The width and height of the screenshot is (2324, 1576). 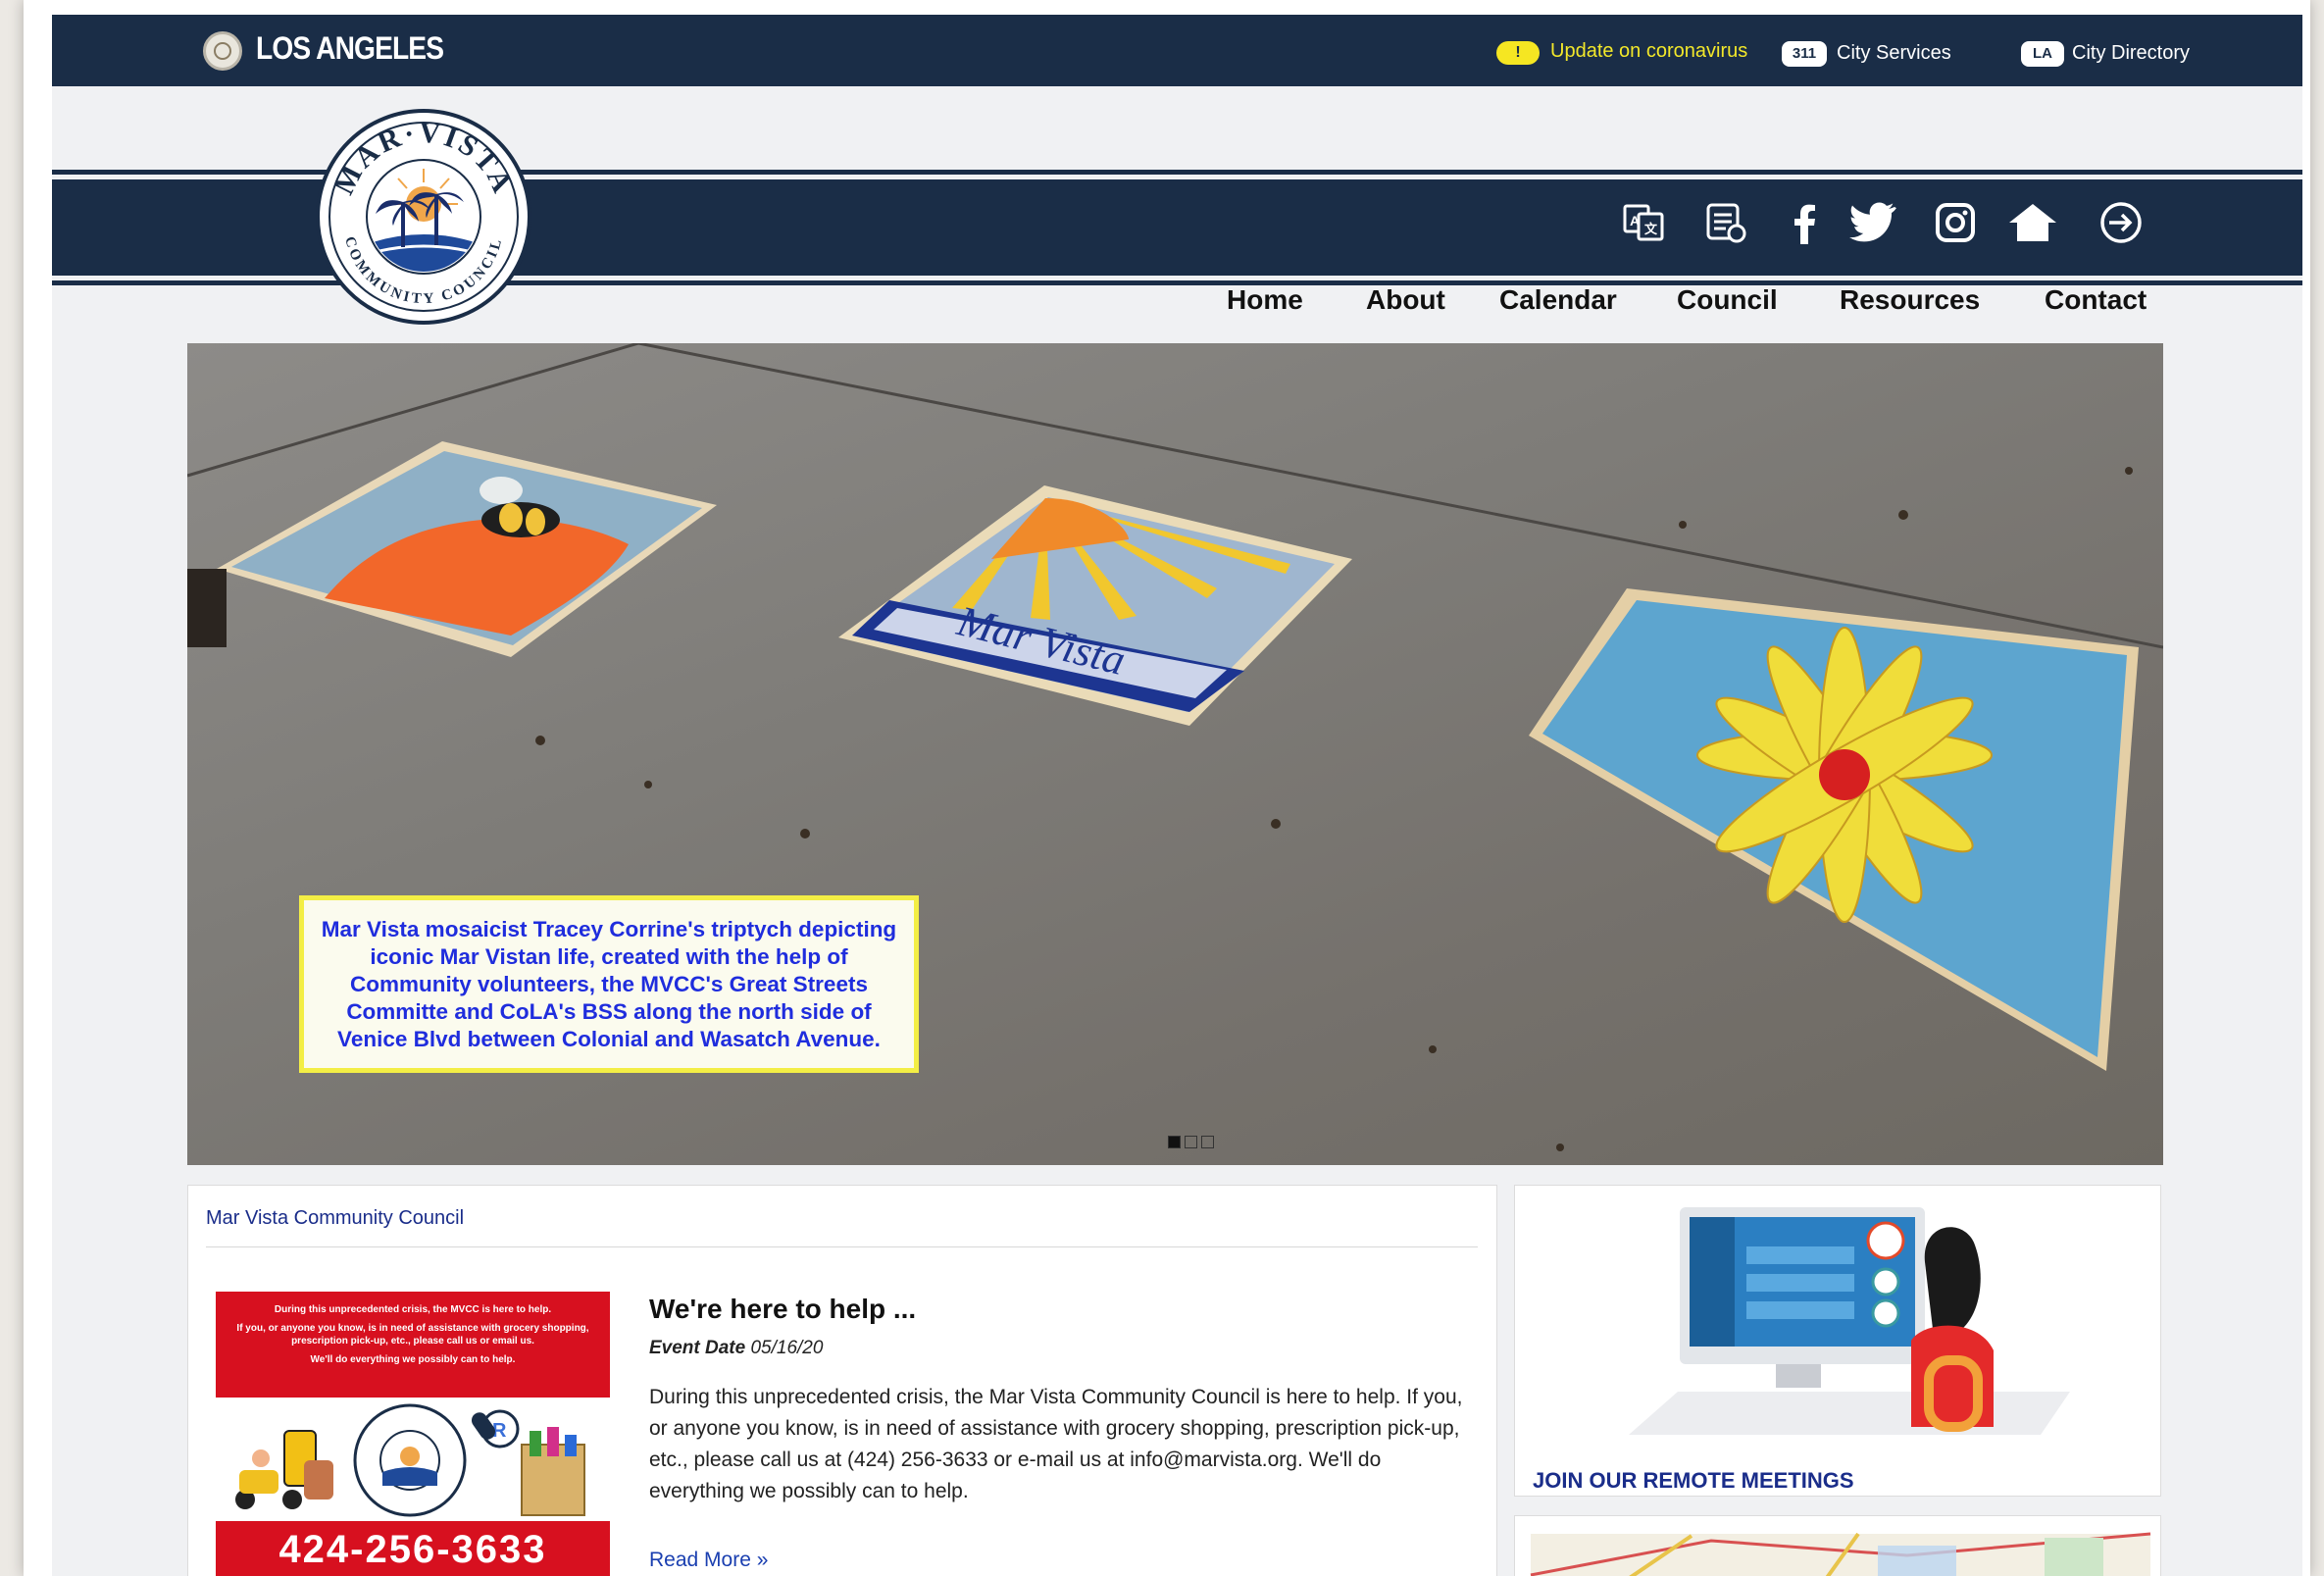 I want to click on nav-calendar-label: Calendar, so click(x=1558, y=299).